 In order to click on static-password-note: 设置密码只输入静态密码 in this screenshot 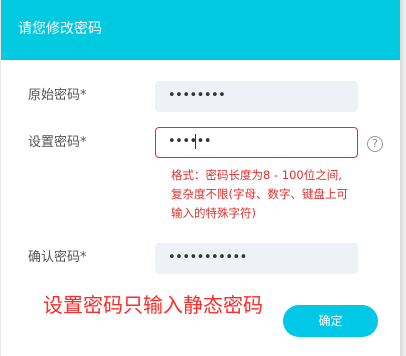, I will do `click(153, 305)`.